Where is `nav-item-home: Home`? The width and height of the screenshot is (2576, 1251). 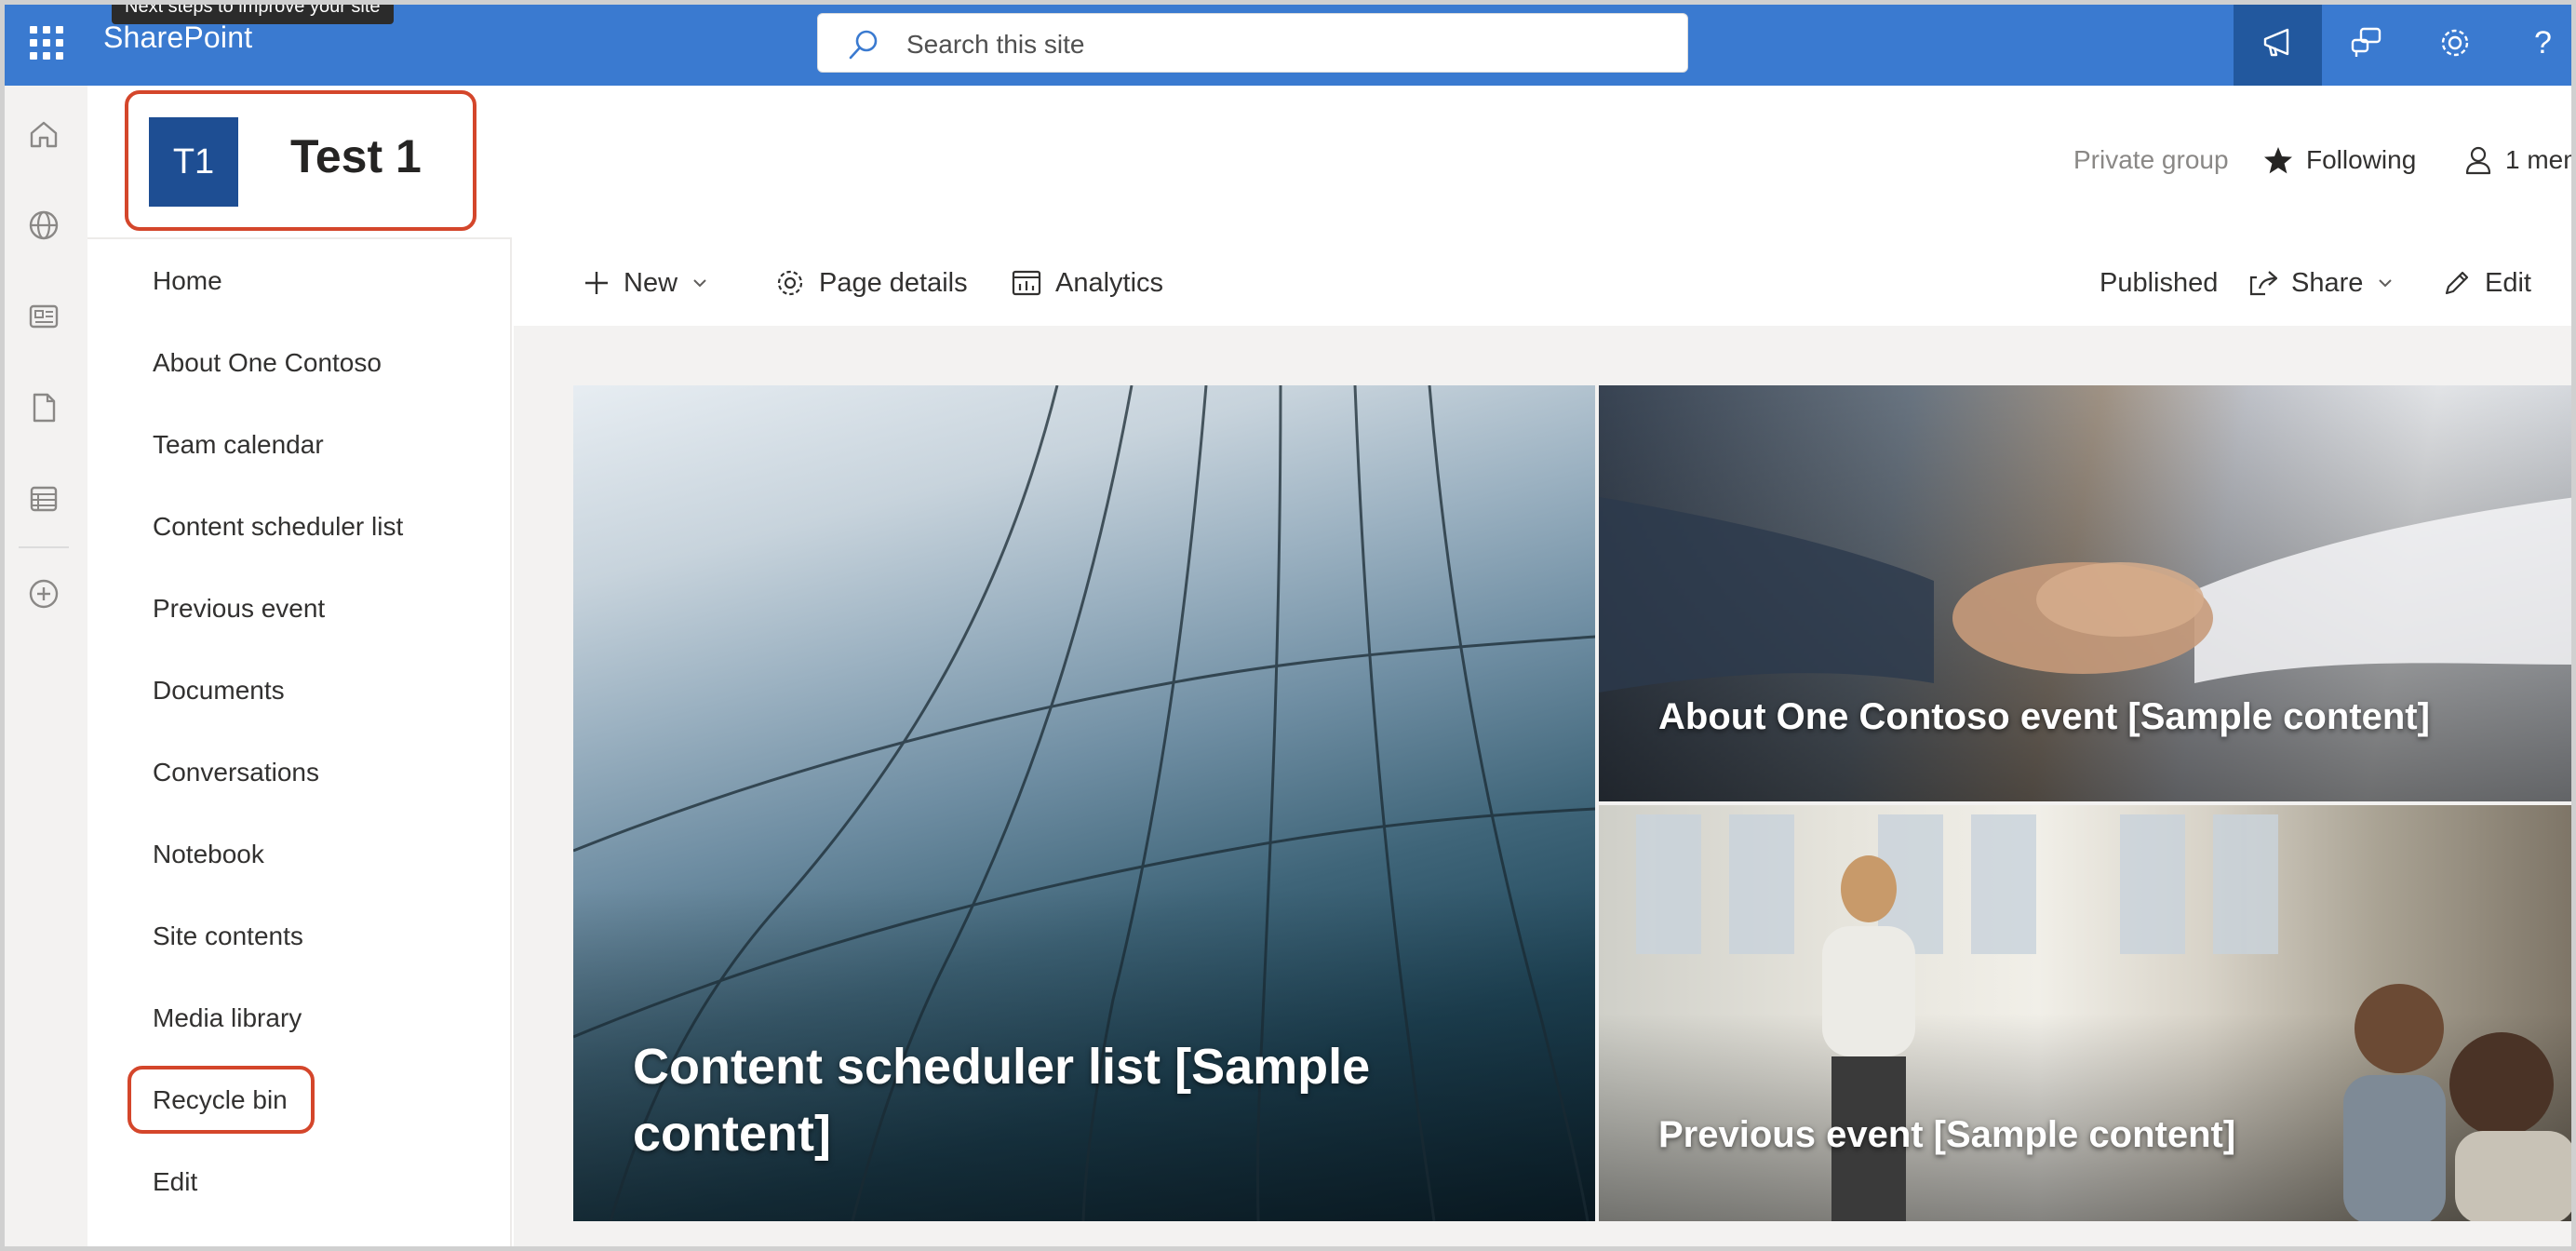 nav-item-home: Home is located at coordinates (187, 281).